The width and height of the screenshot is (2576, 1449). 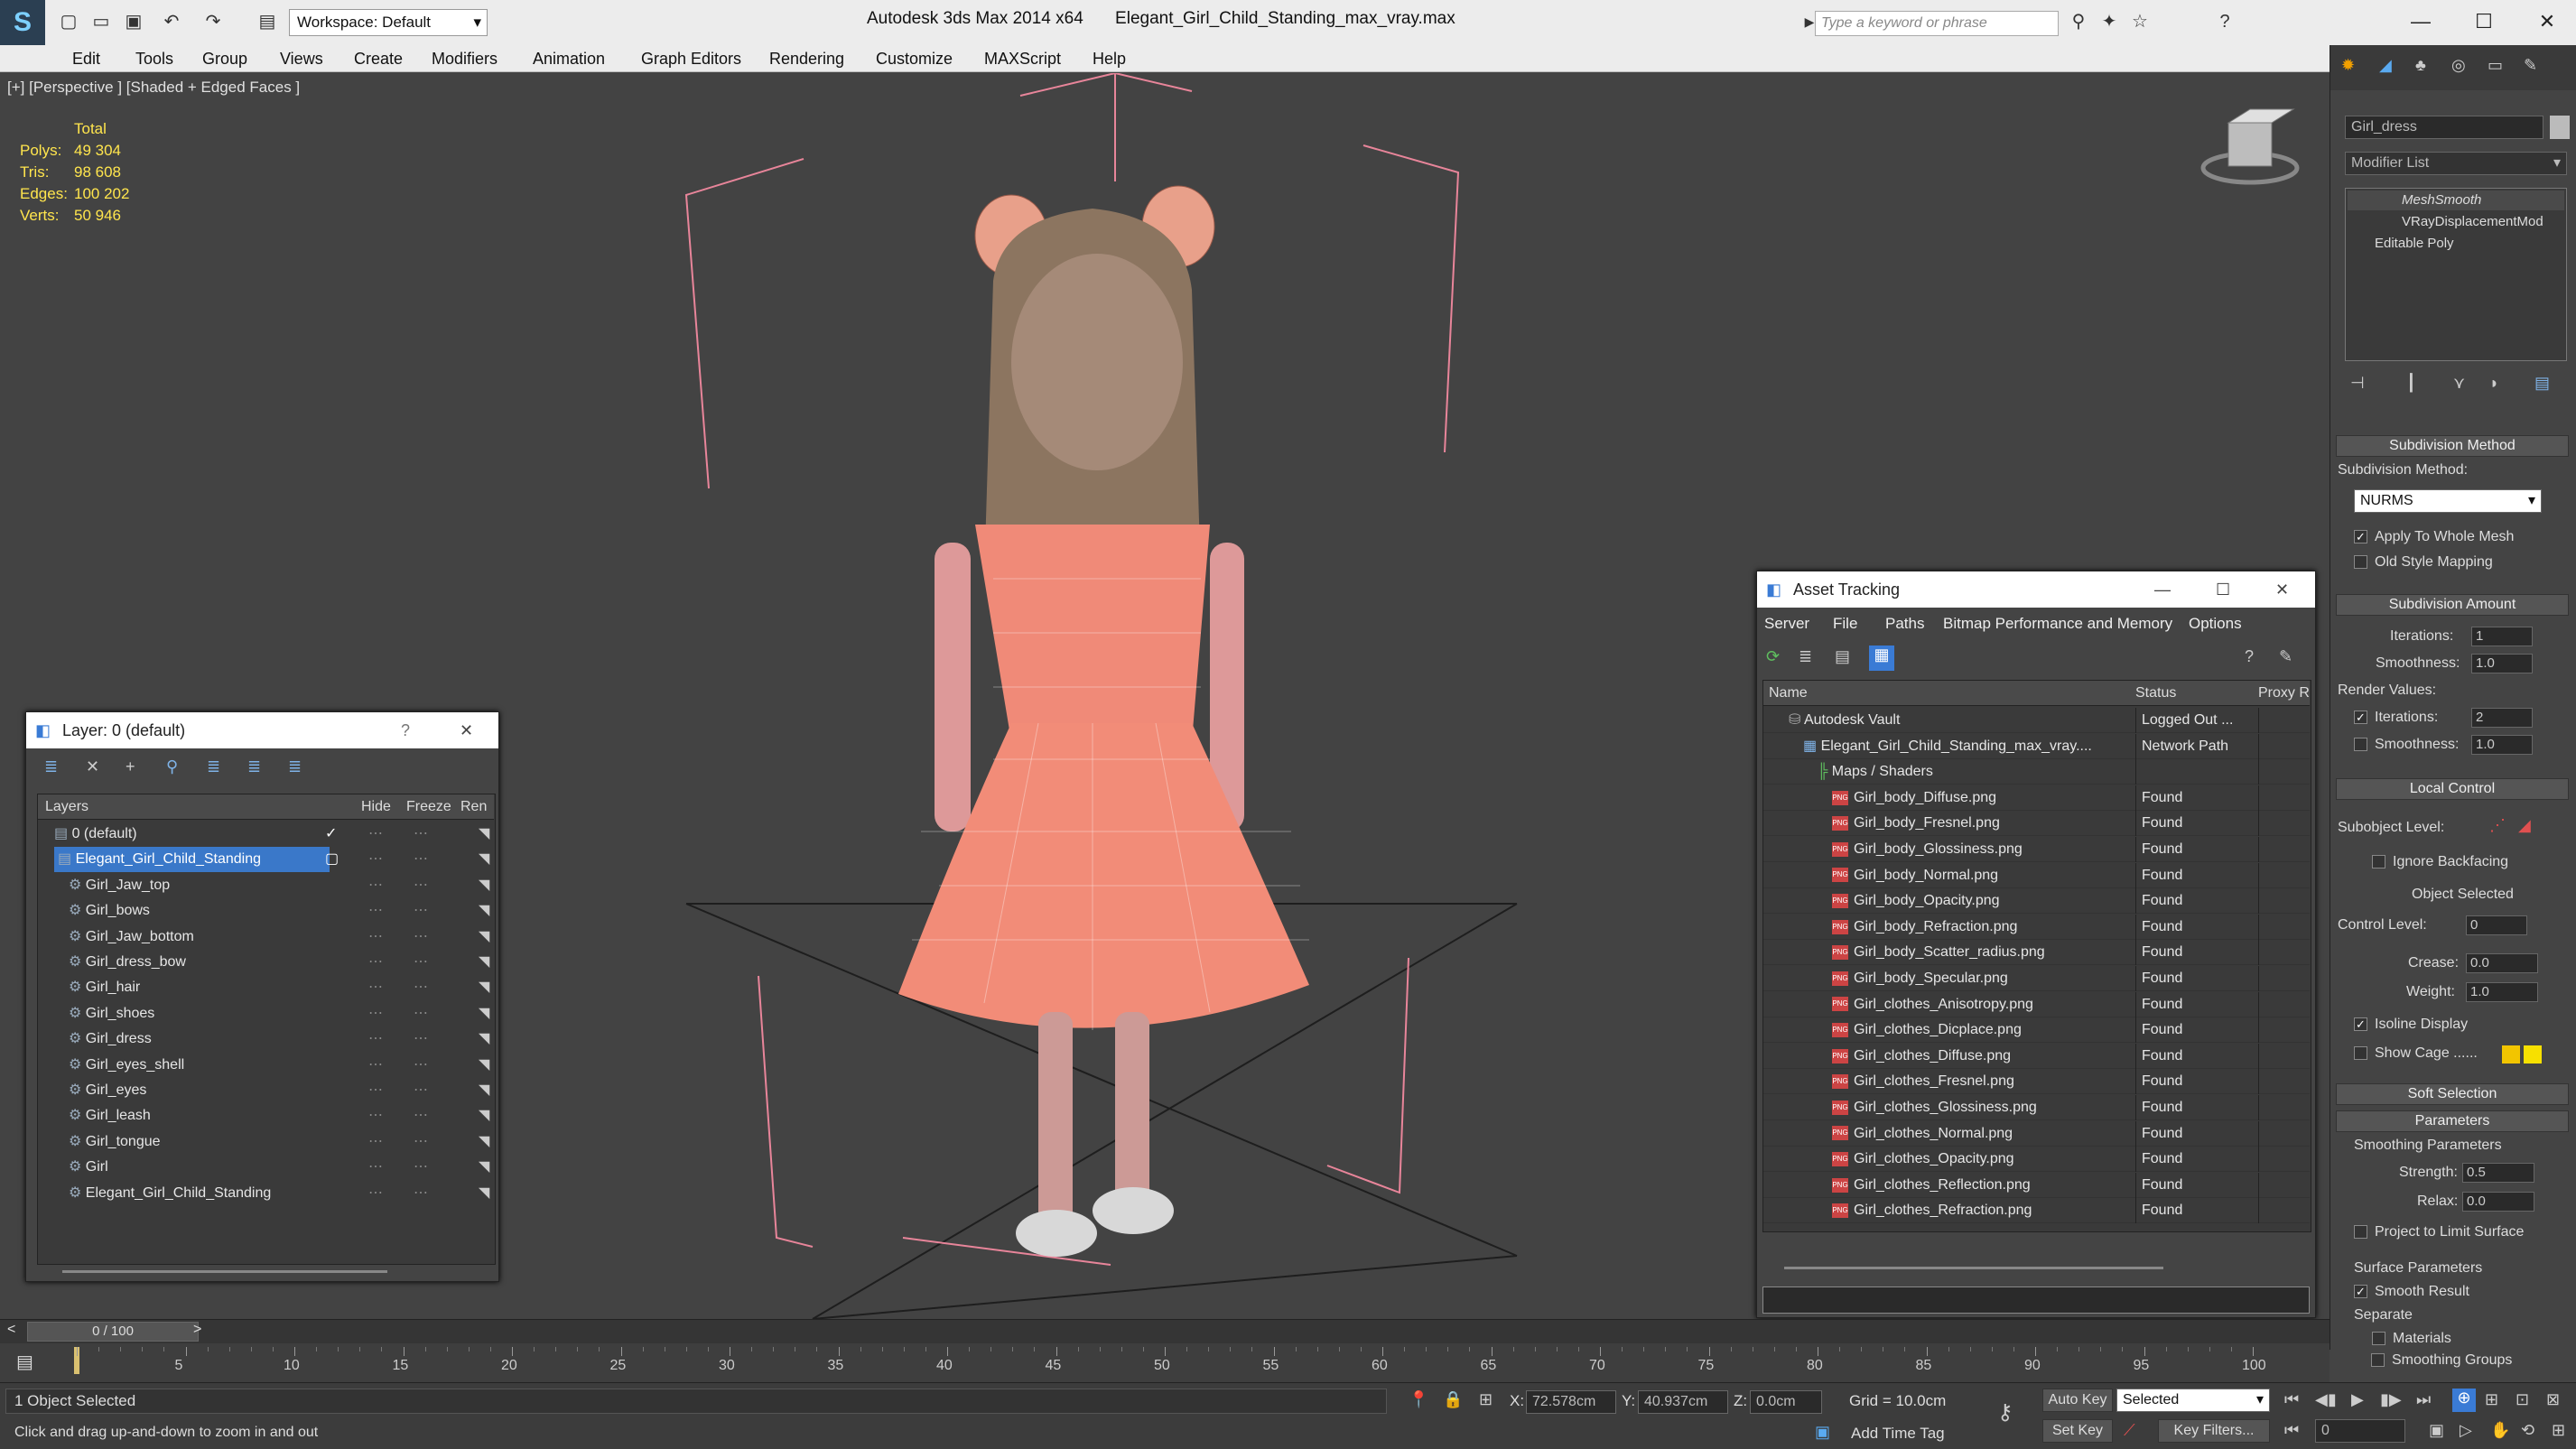 I want to click on z-coordinate-field: 0.0cm, so click(x=1786, y=1402).